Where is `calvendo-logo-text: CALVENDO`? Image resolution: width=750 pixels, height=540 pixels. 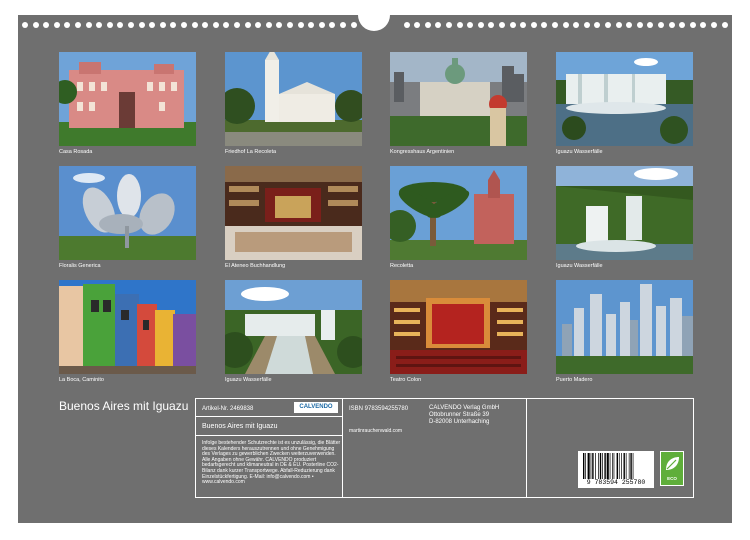 calvendo-logo-text: CALVENDO is located at coordinates (316, 407).